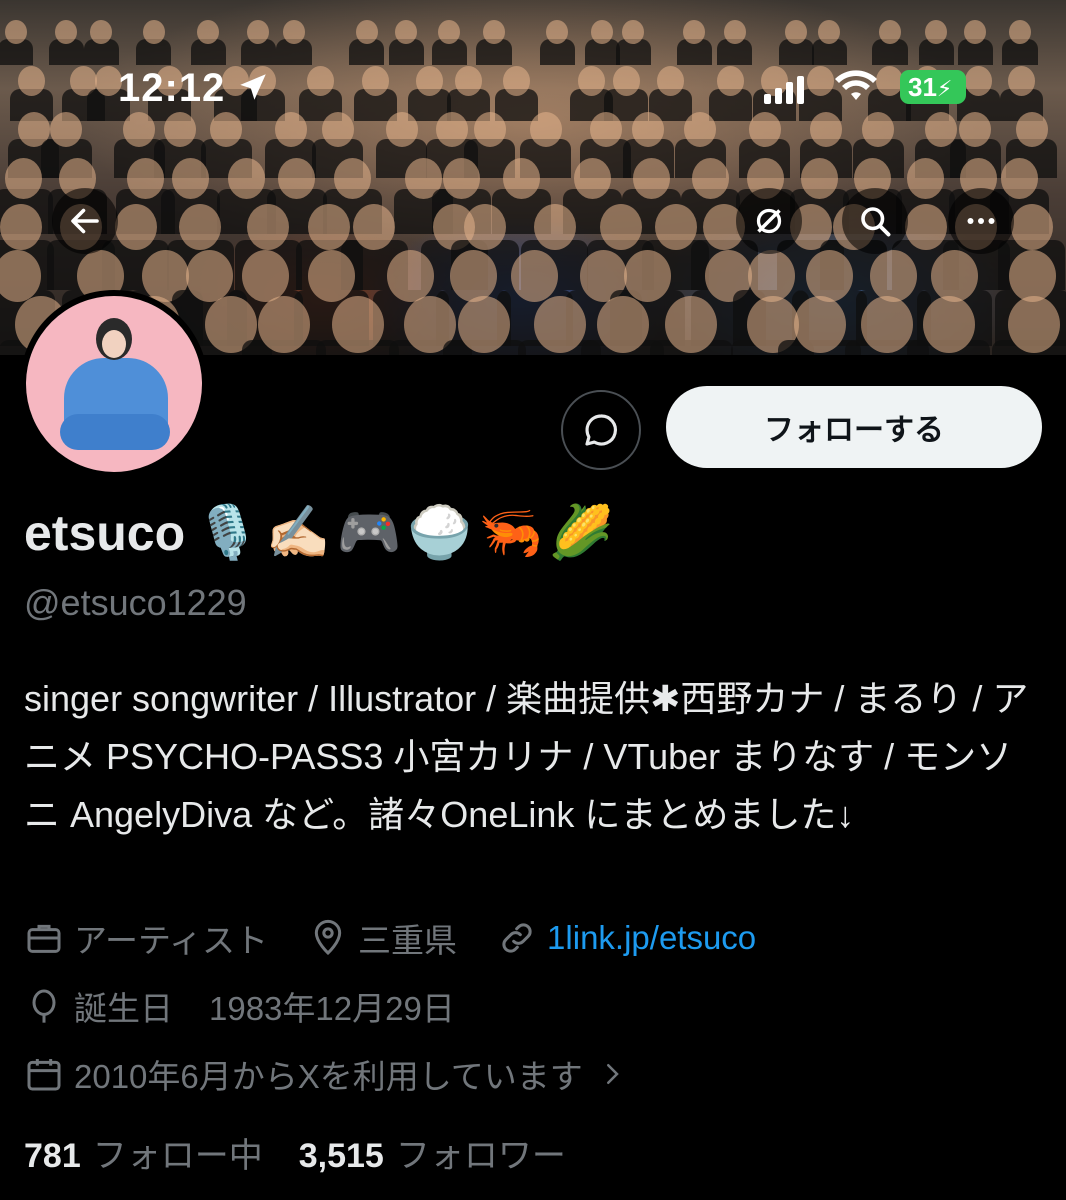 The width and height of the screenshot is (1066, 1200). What do you see at coordinates (612, 1074) in the screenshot?
I see `chevron-right-icon` at bounding box center [612, 1074].